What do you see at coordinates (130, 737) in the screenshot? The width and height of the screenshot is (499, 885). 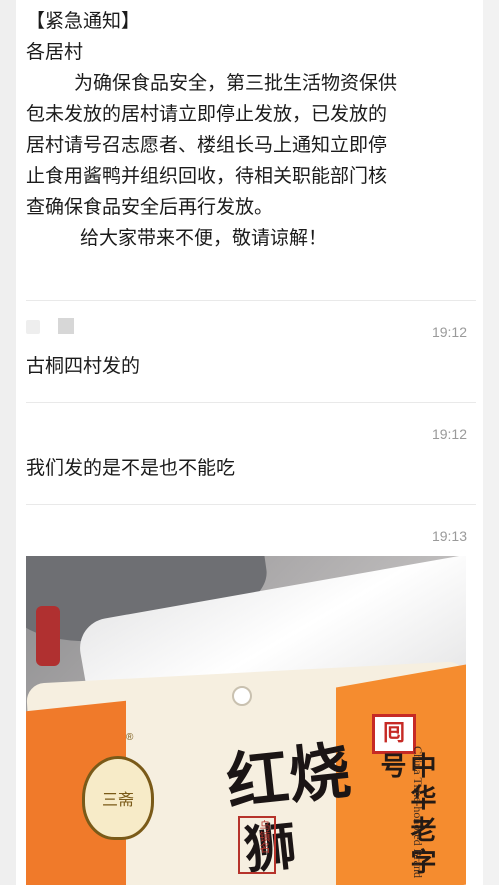 I see `registered-mark: ®` at bounding box center [130, 737].